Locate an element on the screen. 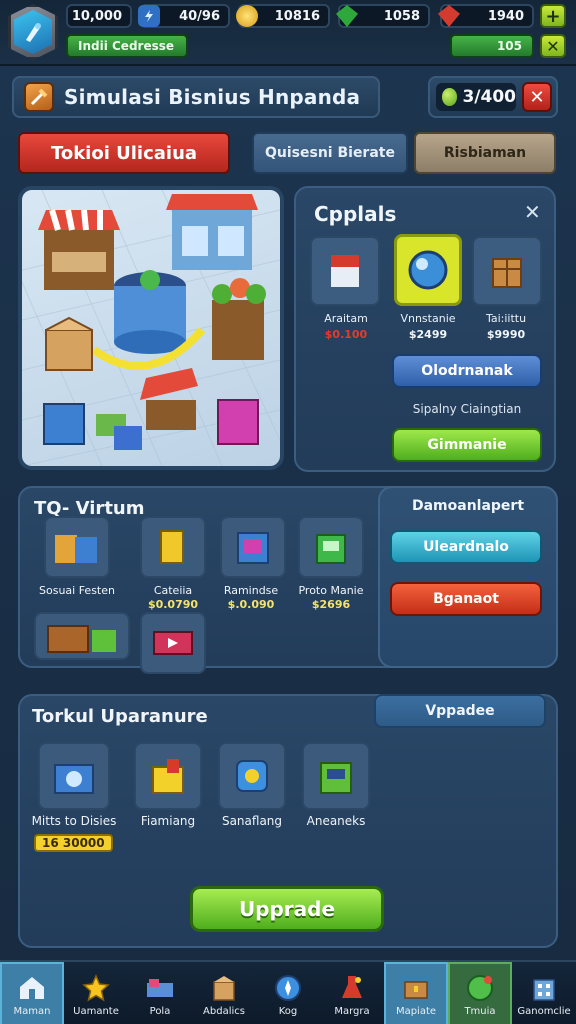 Image resolution: width=576 pixels, height=1024 pixels. display-case-icon is located at coordinates (253, 548).